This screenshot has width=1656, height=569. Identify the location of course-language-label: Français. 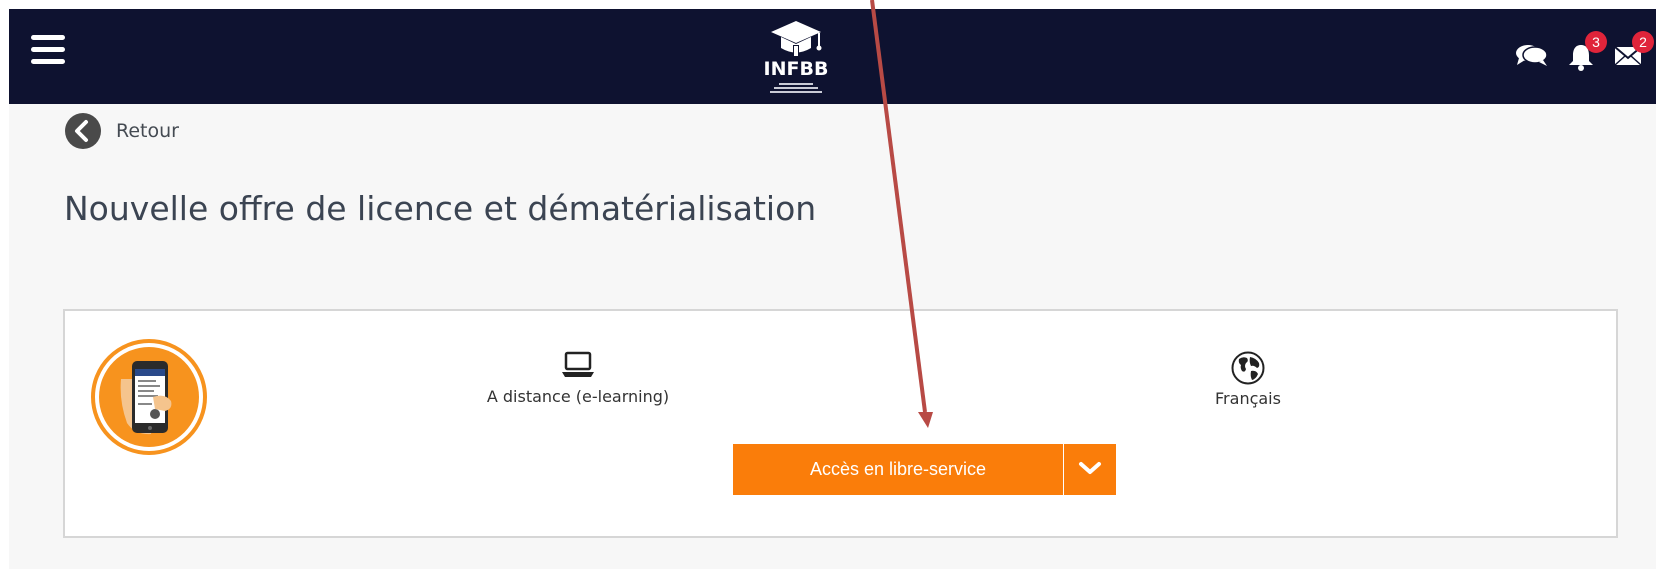
(1248, 398).